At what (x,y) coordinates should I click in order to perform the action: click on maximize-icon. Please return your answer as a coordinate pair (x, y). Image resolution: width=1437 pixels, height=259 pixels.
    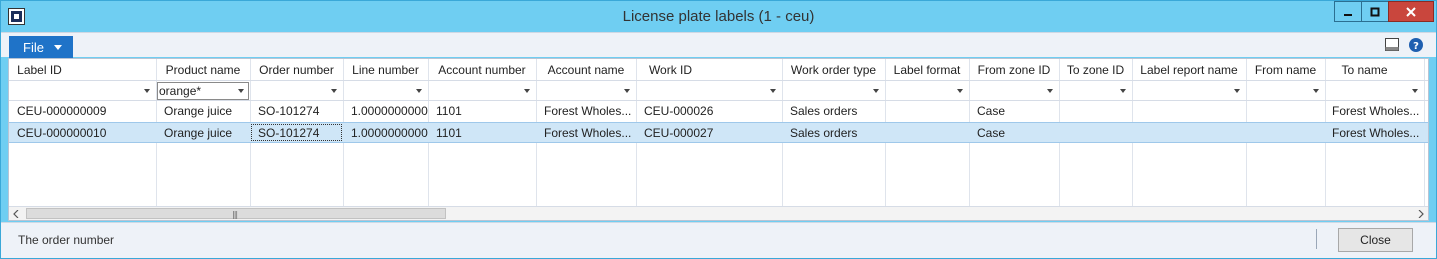
    Looking at the image, I should click on (1375, 11).